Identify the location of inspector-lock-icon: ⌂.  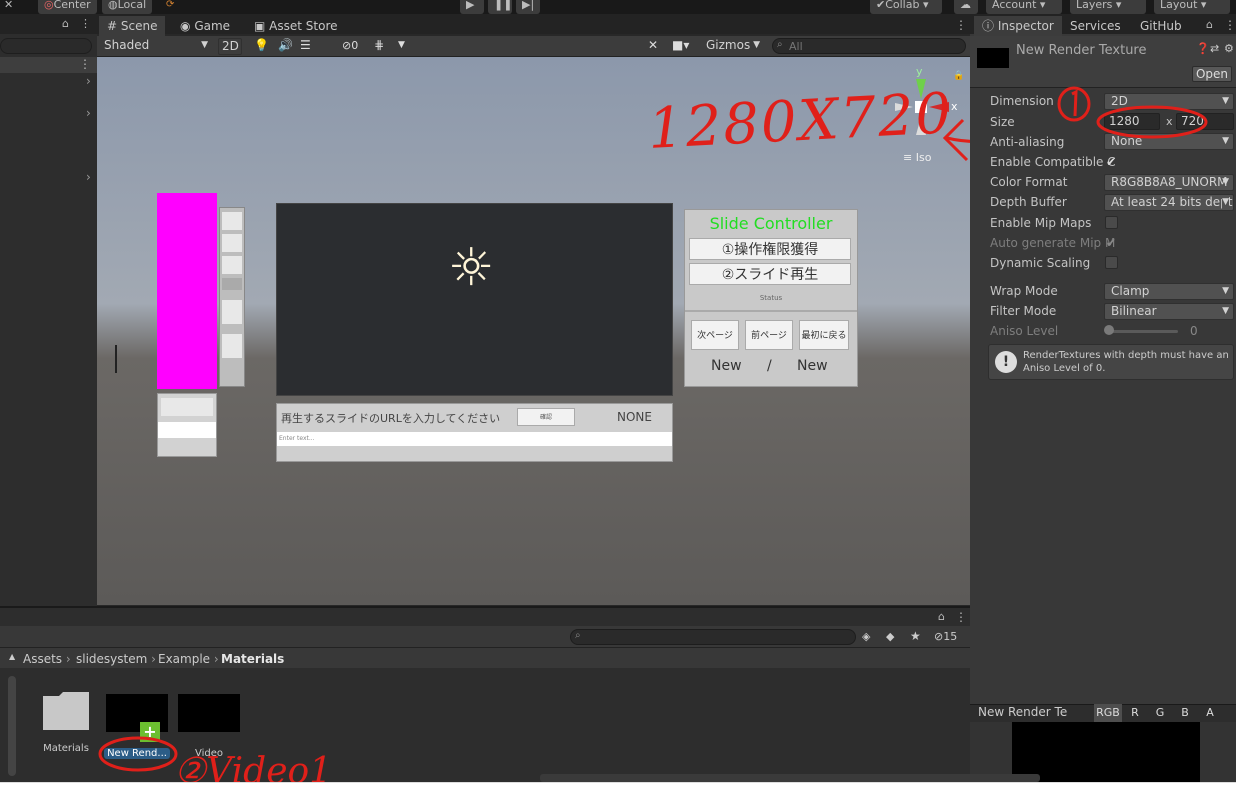
(1209, 24).